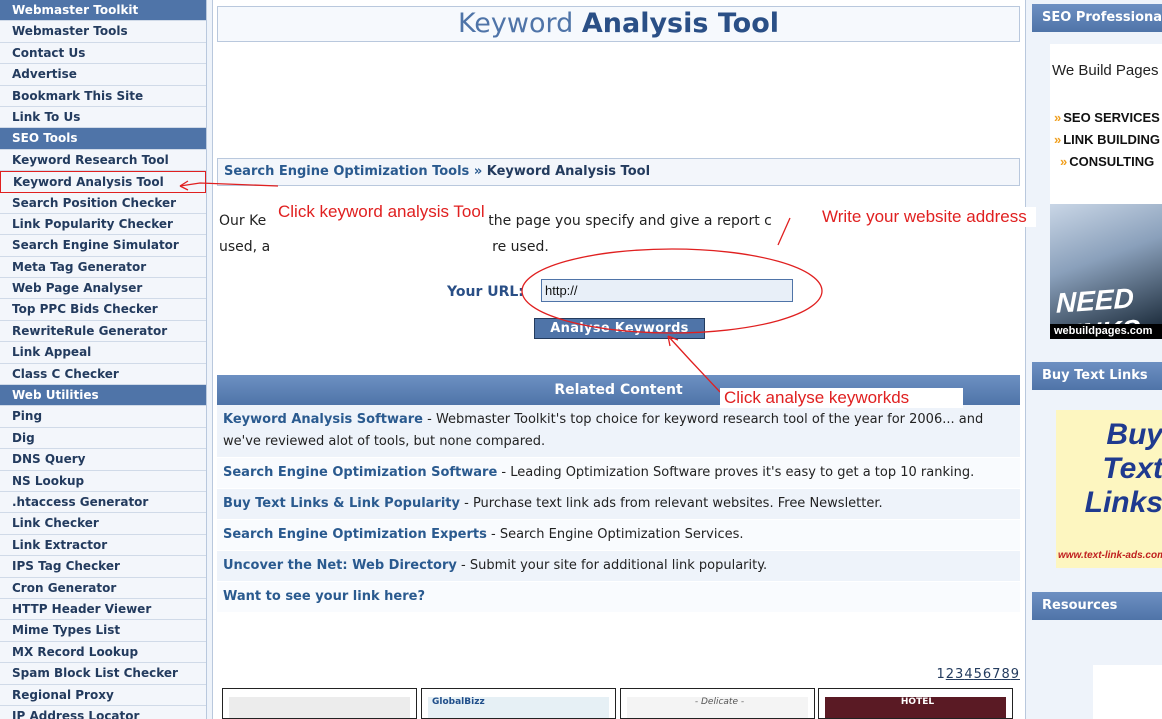 Image resolution: width=1162 pixels, height=719 pixels. I want to click on annotation-circle-url, so click(672, 291).